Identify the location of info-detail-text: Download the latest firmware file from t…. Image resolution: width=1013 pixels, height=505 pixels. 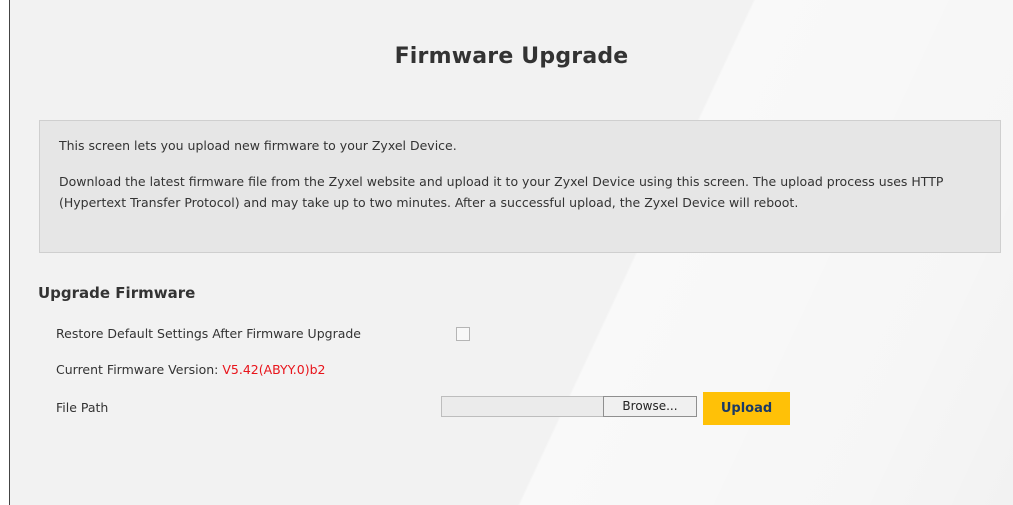
(501, 192).